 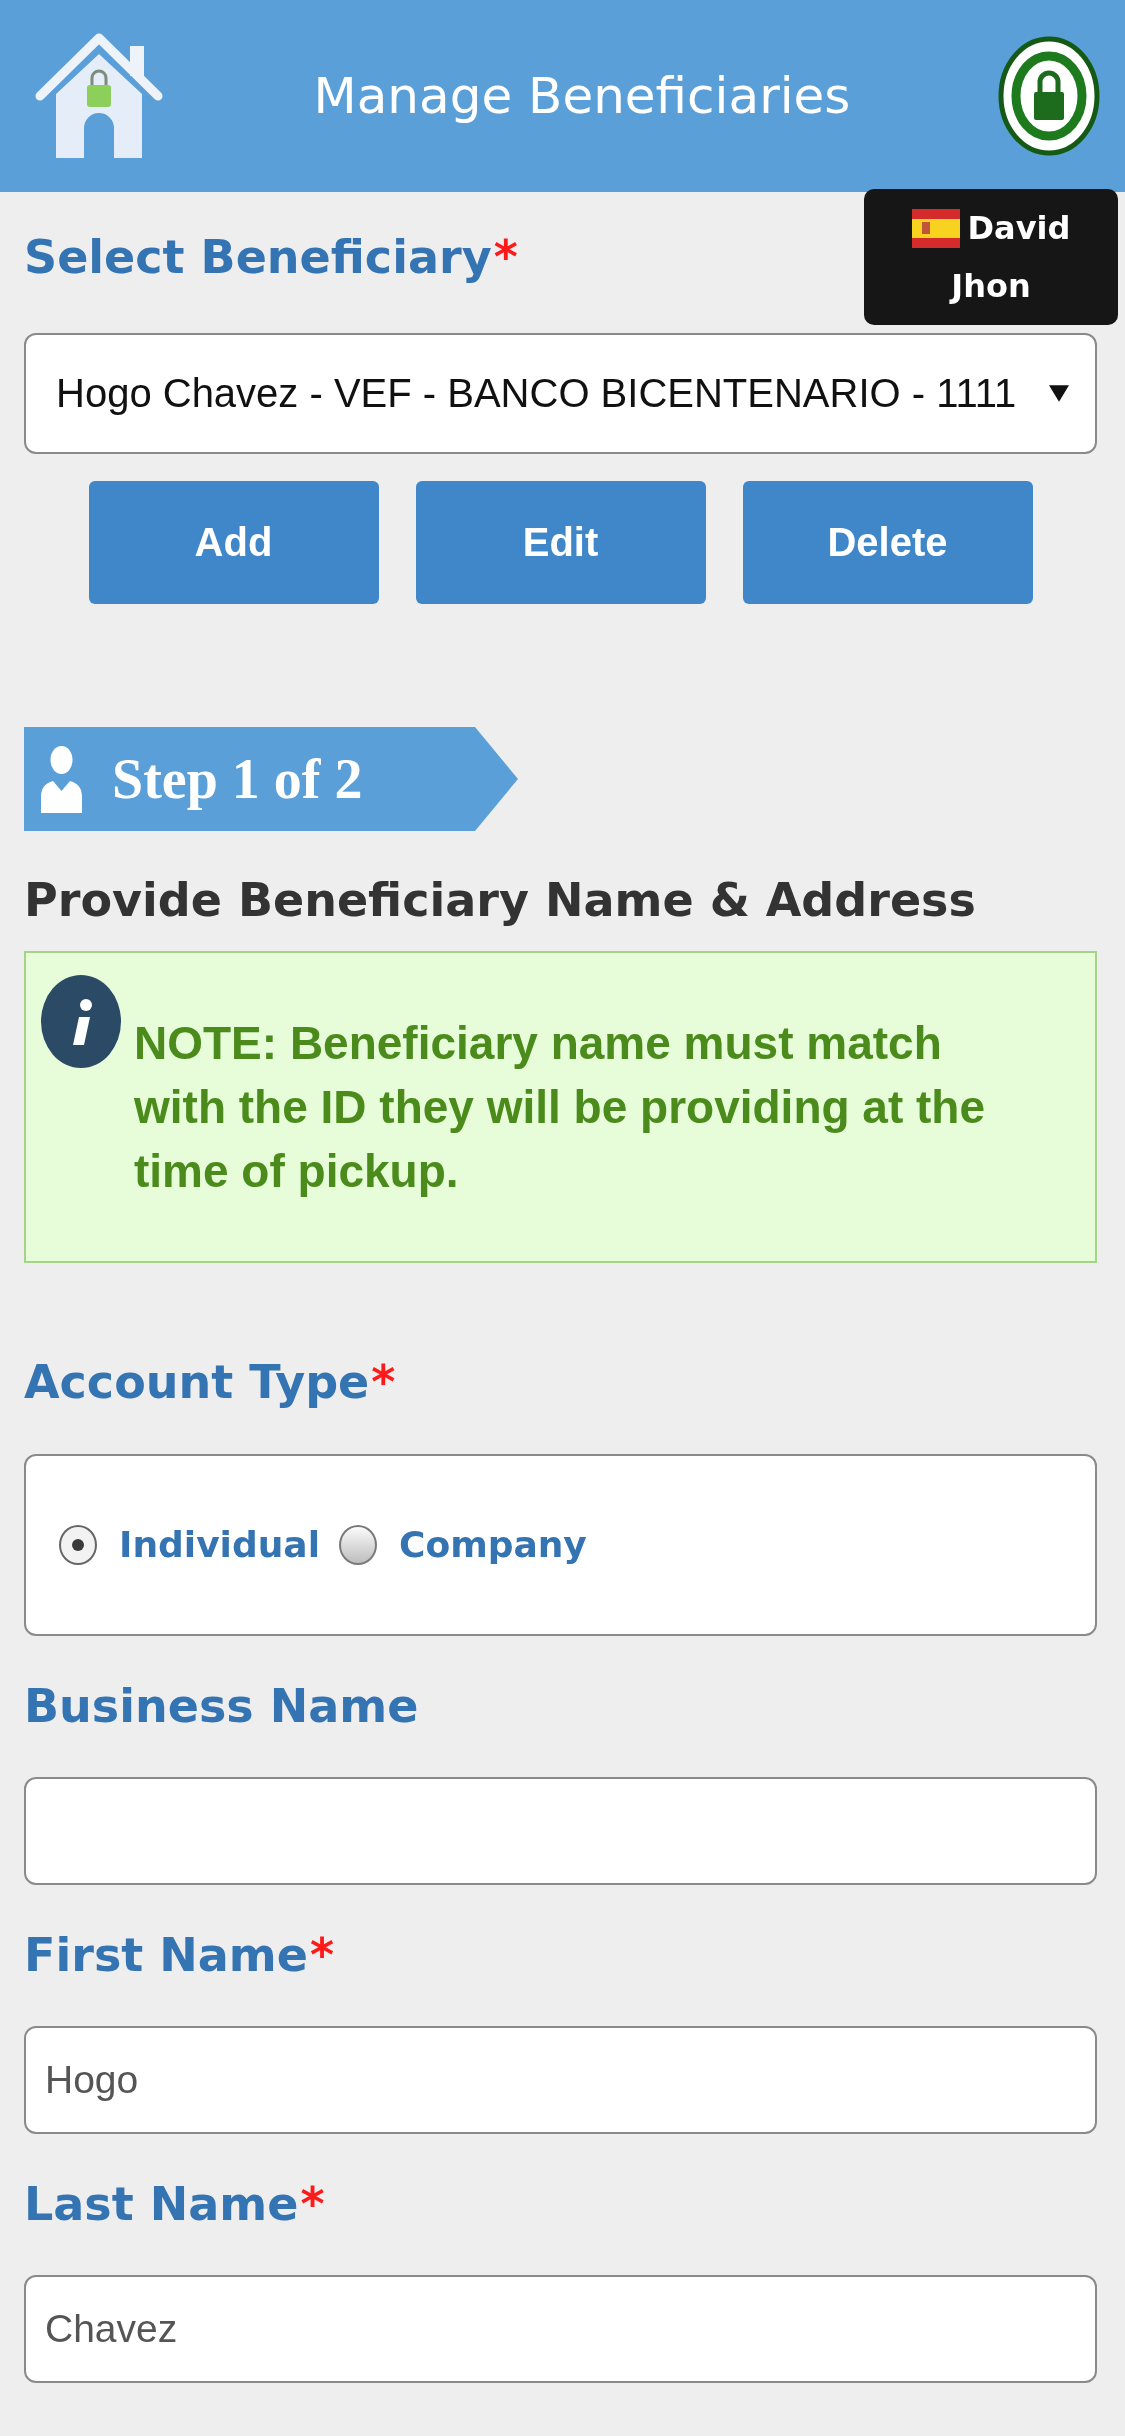 What do you see at coordinates (560, 1107) in the screenshot?
I see `note-text: NOTE: Beneficiary name must match with the ID they will be providing at the time of pickup.` at bounding box center [560, 1107].